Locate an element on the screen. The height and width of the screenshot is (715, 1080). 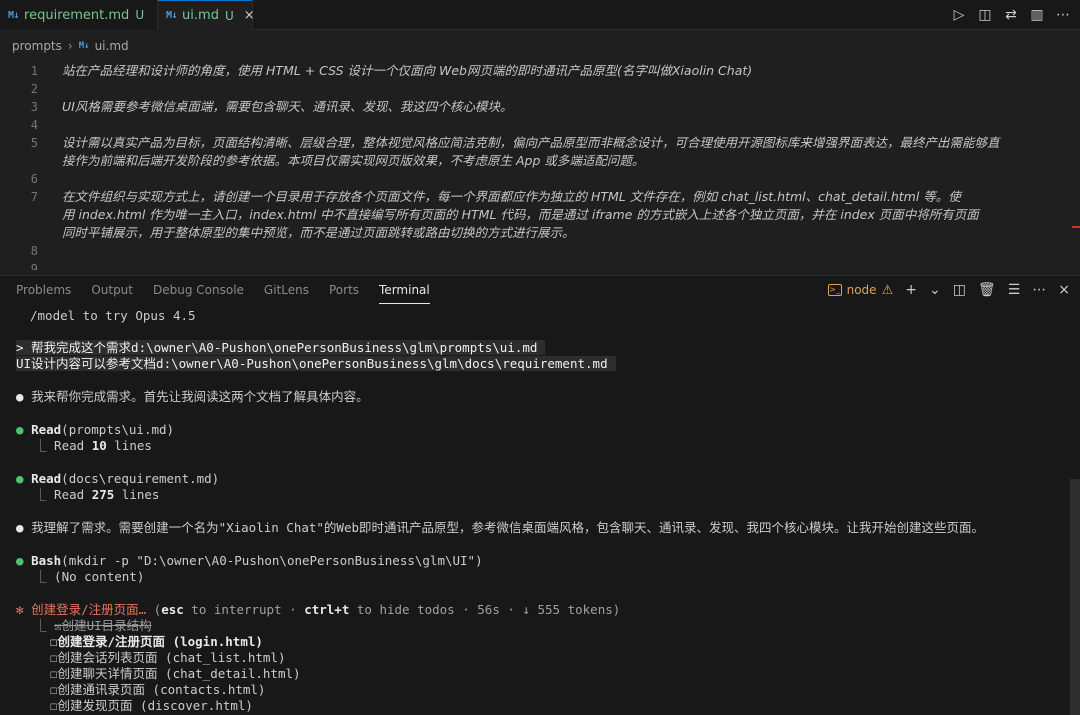
clear-icon: ☰ is located at coordinates (1014, 290).